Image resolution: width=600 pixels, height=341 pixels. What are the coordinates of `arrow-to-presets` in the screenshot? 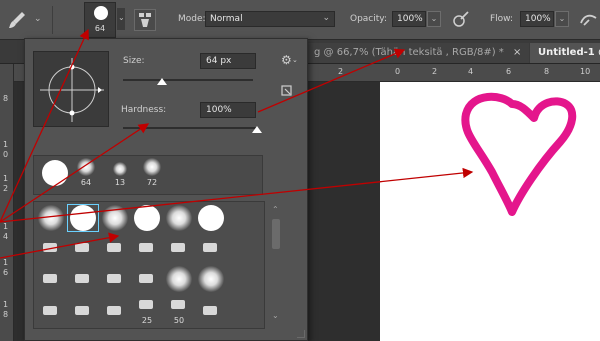 It's located at (60, 245).